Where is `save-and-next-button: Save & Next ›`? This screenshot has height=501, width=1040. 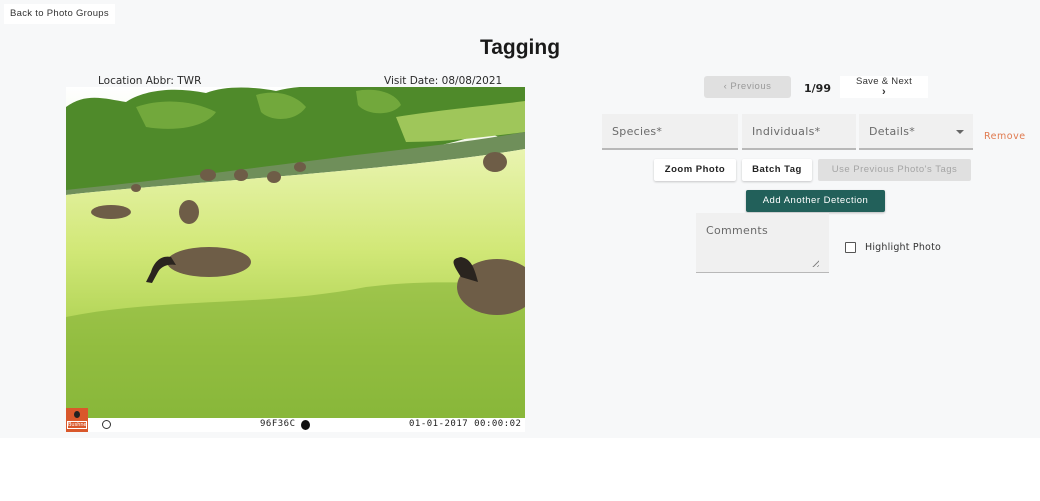 save-and-next-button: Save & Next › is located at coordinates (884, 87).